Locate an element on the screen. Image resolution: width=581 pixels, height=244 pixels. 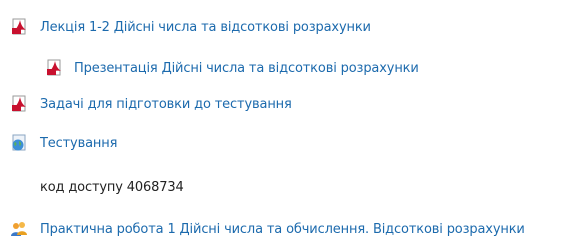
access-code-text: код доступу 4068734 is located at coordinates (112, 187).